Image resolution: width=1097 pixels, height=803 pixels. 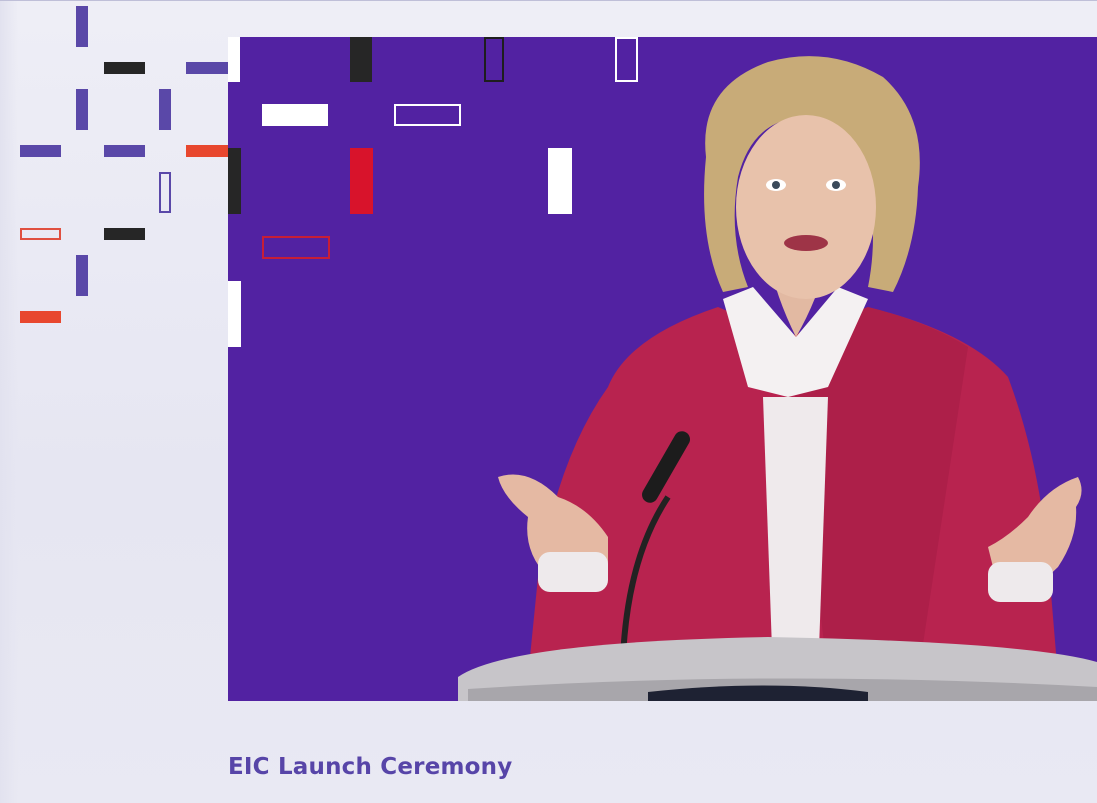 I want to click on top-border-line, so click(x=548, y=0).